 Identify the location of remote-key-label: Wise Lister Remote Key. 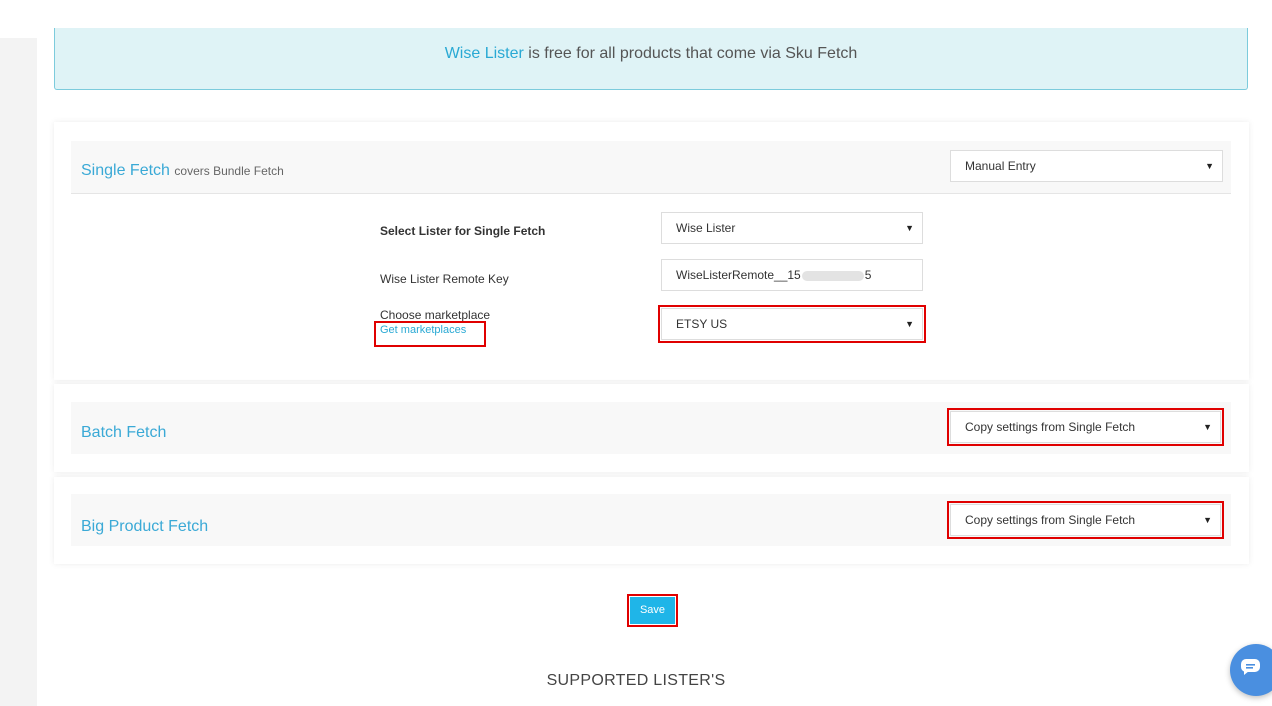
(444, 279).